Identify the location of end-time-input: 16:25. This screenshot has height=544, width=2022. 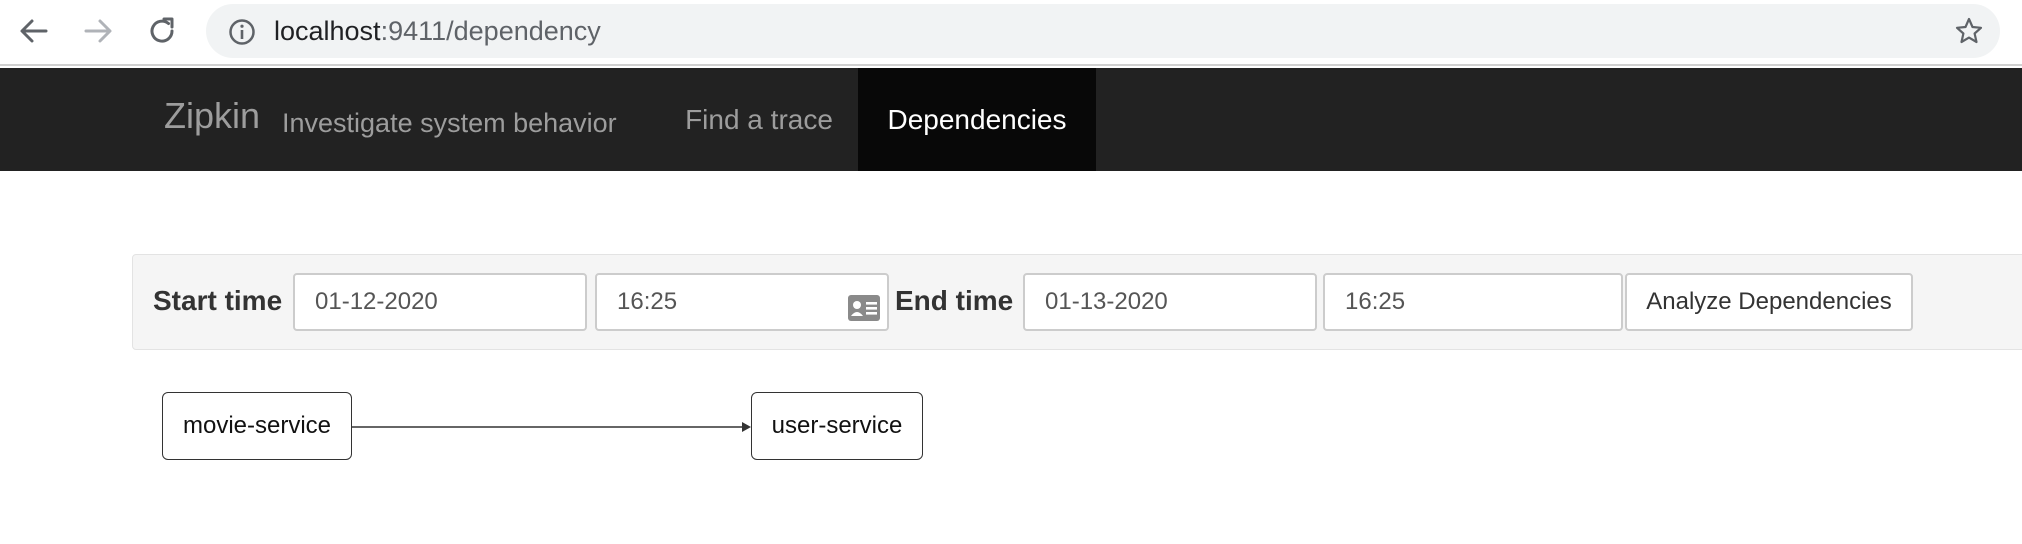
(1473, 302).